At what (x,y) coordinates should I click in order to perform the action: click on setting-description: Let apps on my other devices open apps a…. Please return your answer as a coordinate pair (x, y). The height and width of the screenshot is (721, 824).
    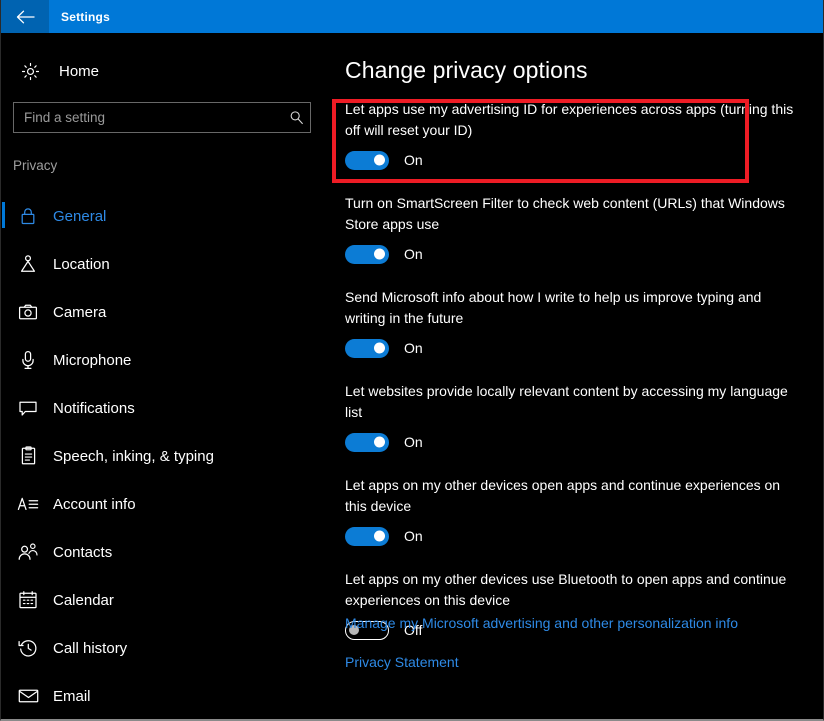
    Looking at the image, I should click on (563, 495).